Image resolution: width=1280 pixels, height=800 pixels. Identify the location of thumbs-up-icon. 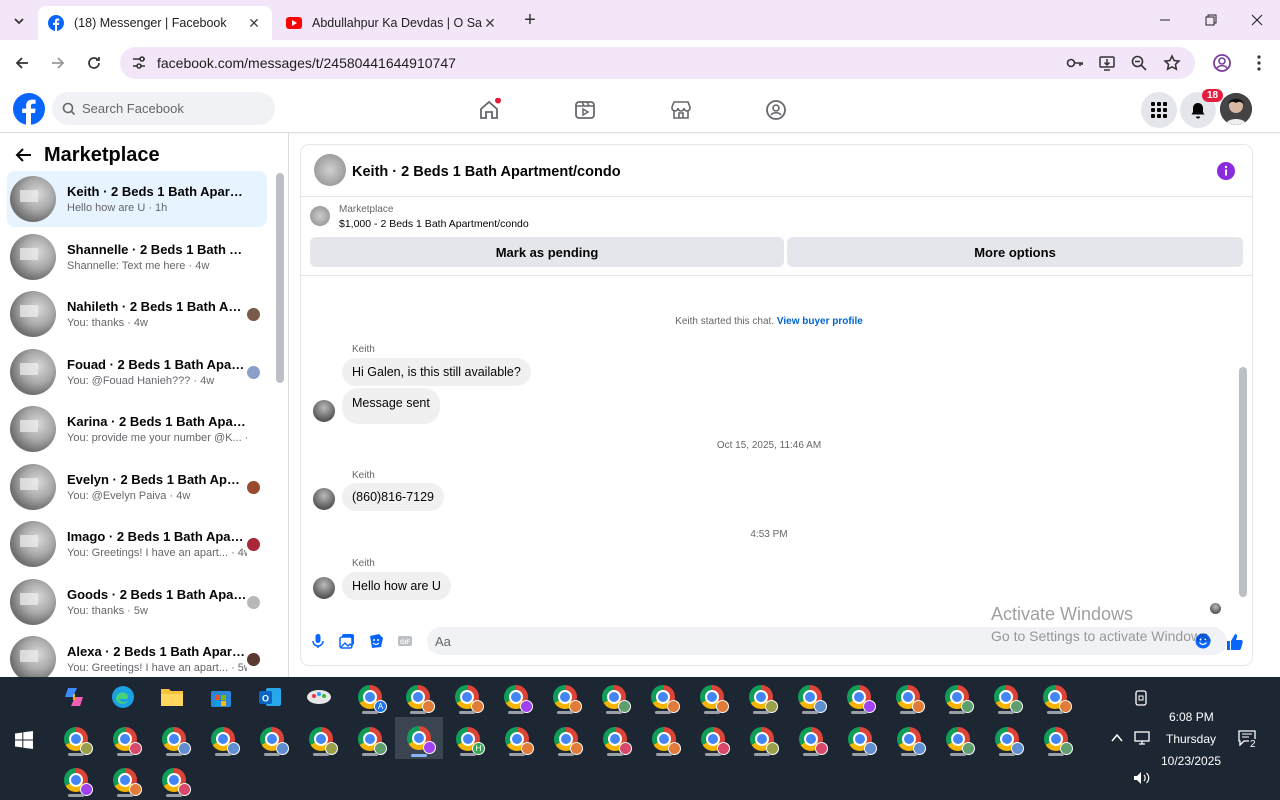
(1235, 642).